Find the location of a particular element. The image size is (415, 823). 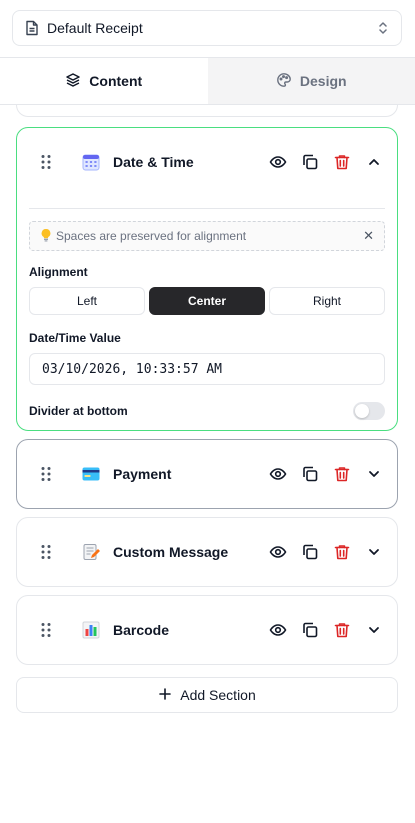

date-time-value-input: 03/10/2026, 10:33:57 AM is located at coordinates (207, 369).